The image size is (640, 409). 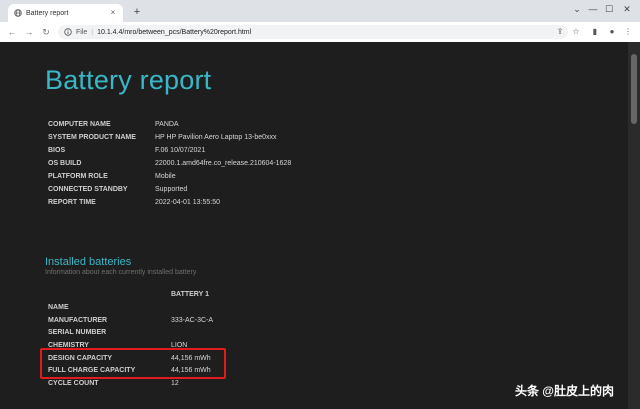 What do you see at coordinates (130, 294) in the screenshot?
I see `battery-table-header: BATTERY 1` at bounding box center [130, 294].